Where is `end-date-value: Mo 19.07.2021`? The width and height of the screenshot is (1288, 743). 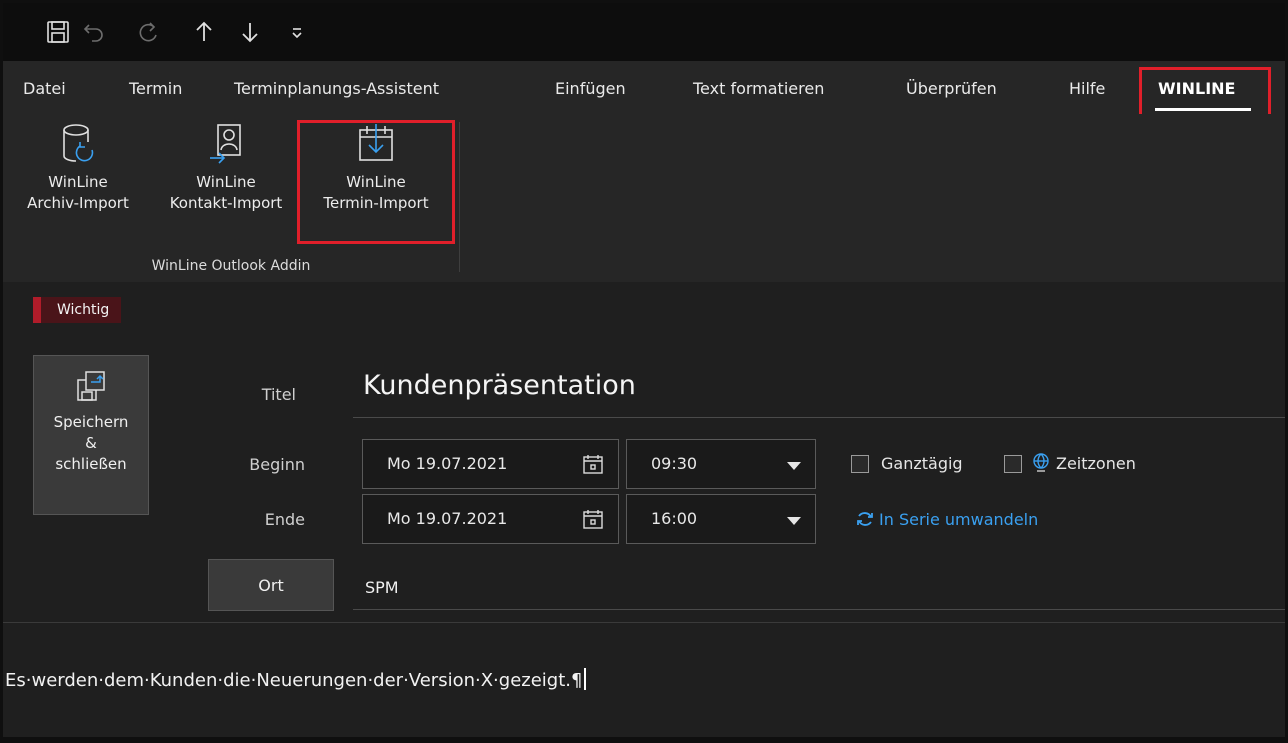 end-date-value: Mo 19.07.2021 is located at coordinates (447, 518).